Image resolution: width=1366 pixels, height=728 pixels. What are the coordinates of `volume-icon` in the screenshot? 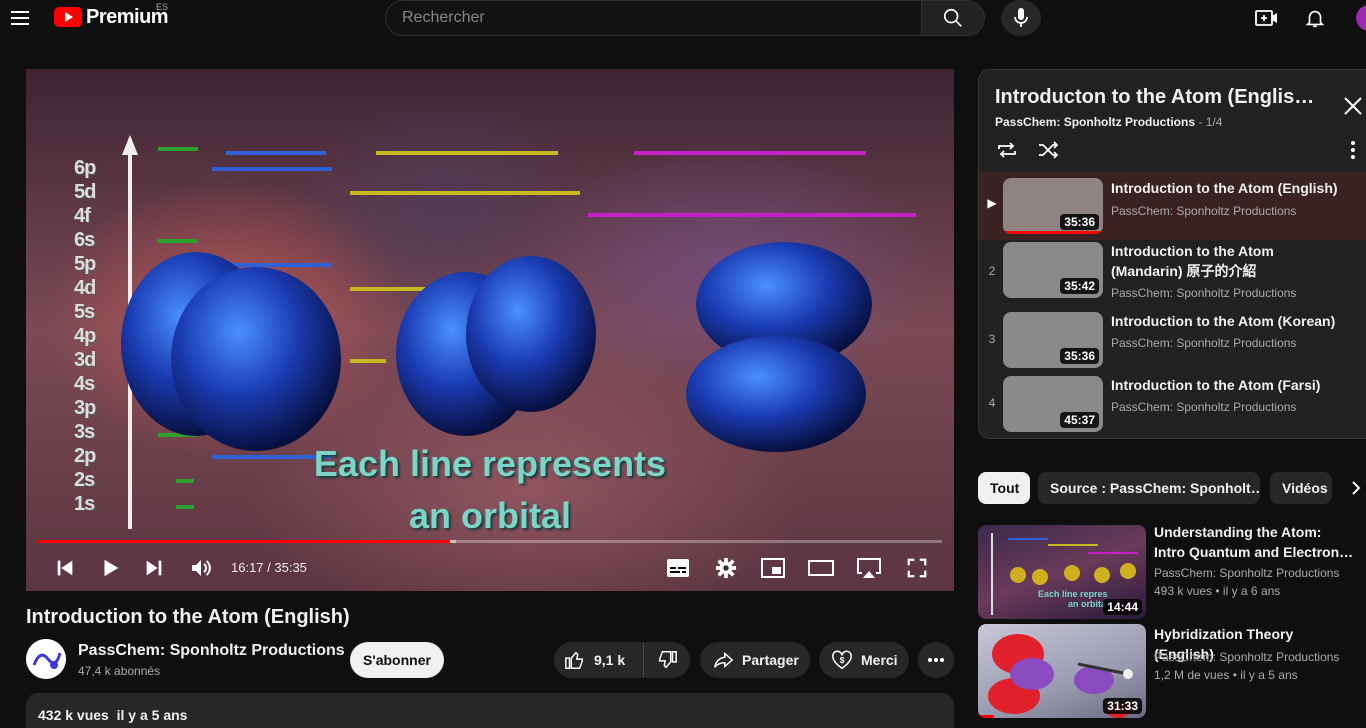 It's located at (201, 568).